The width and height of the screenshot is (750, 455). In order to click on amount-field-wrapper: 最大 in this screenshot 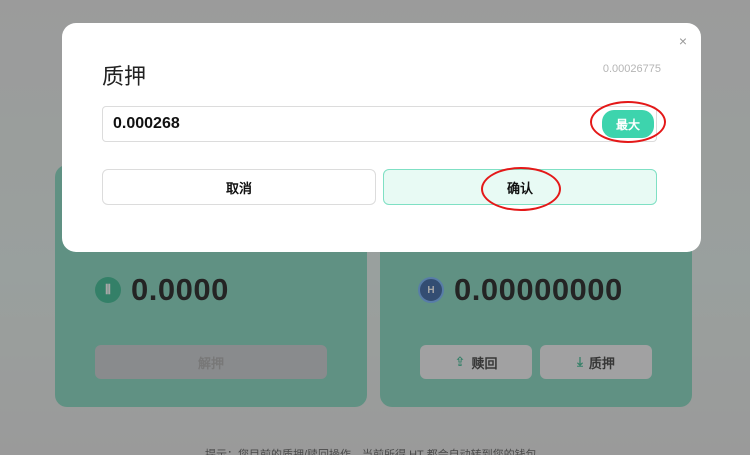, I will do `click(379, 124)`.